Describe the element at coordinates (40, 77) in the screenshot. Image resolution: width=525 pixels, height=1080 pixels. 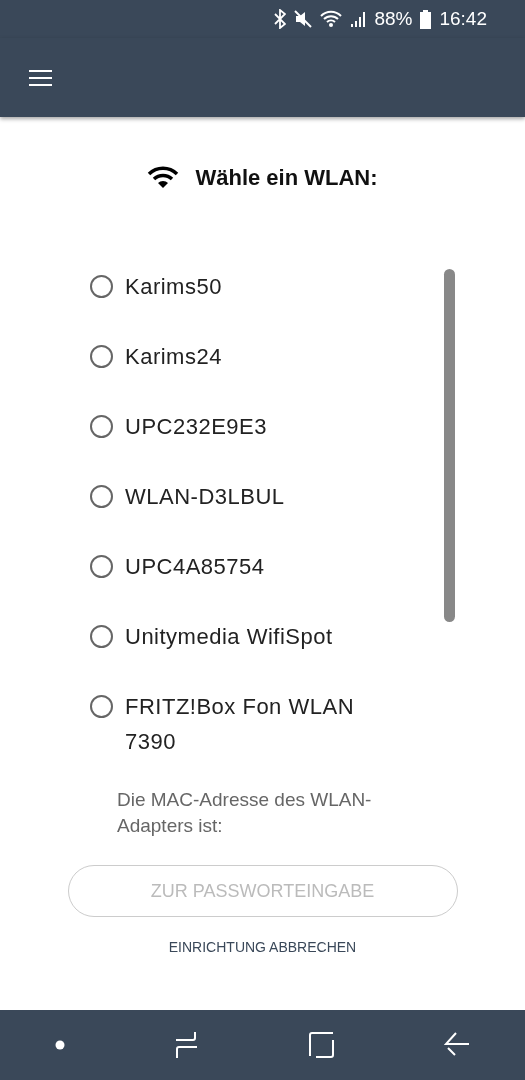
I see `menu-icon` at that location.